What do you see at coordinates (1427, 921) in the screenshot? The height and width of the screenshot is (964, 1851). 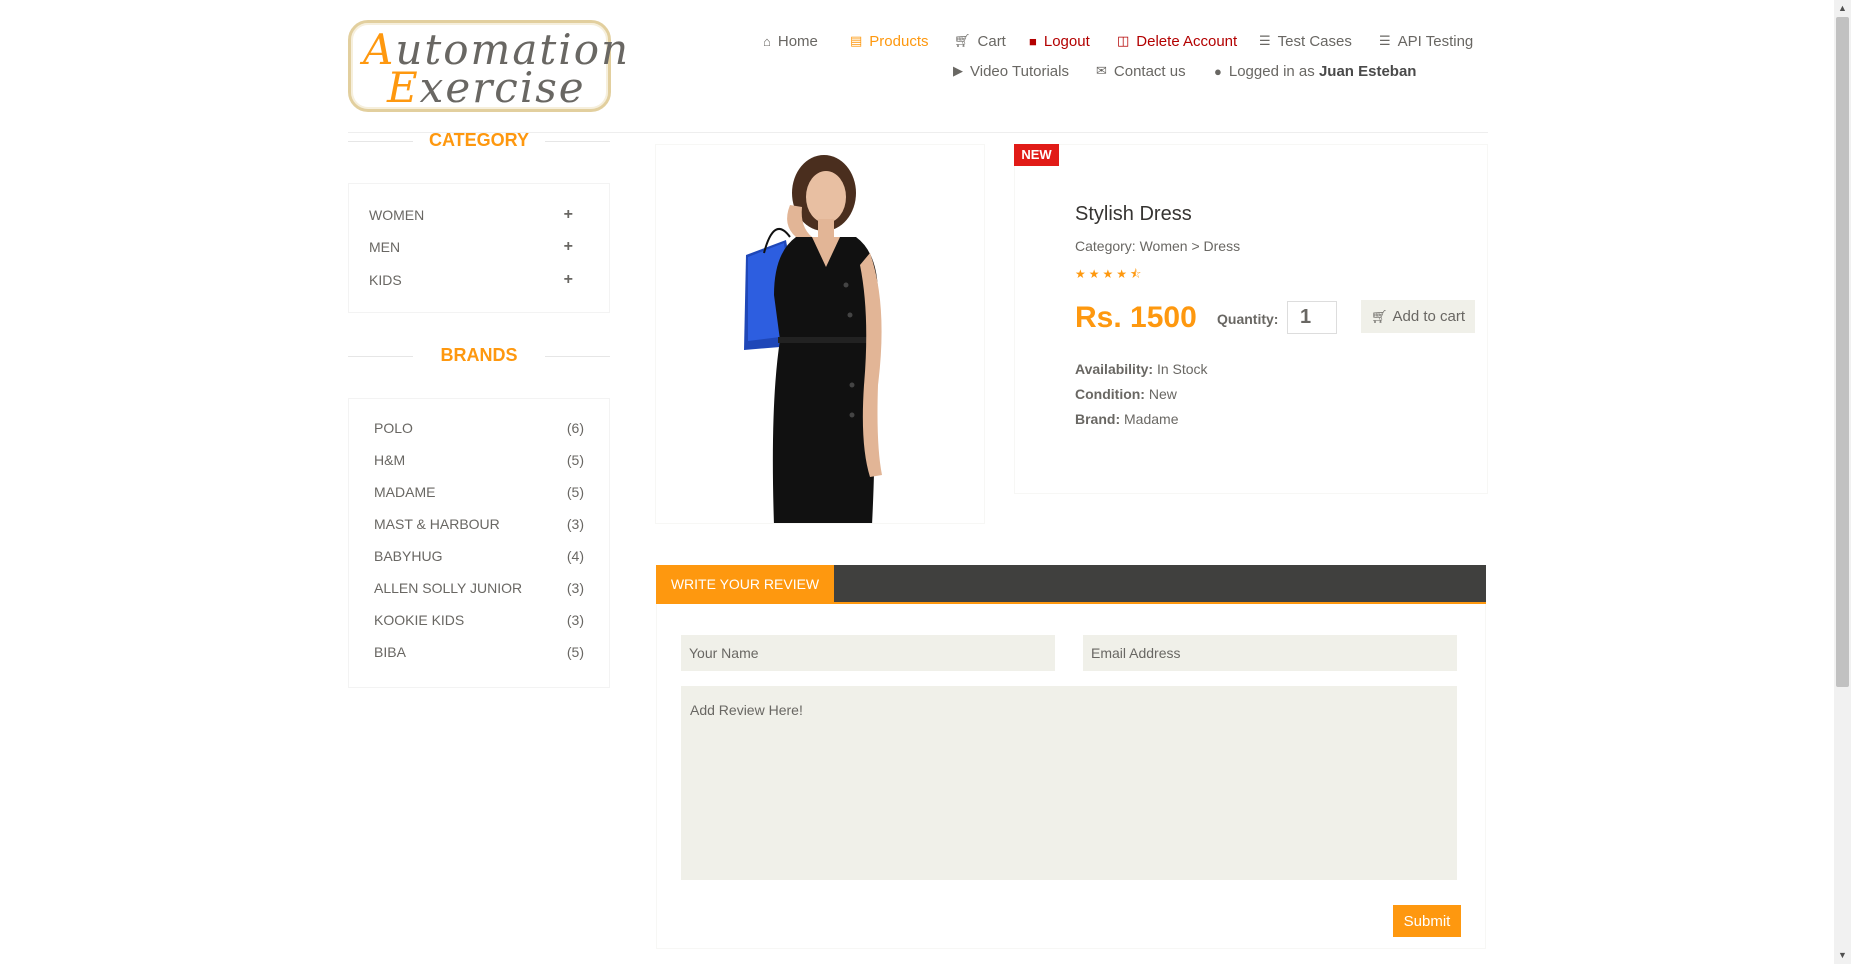 I see `submit-review-button: Submit` at bounding box center [1427, 921].